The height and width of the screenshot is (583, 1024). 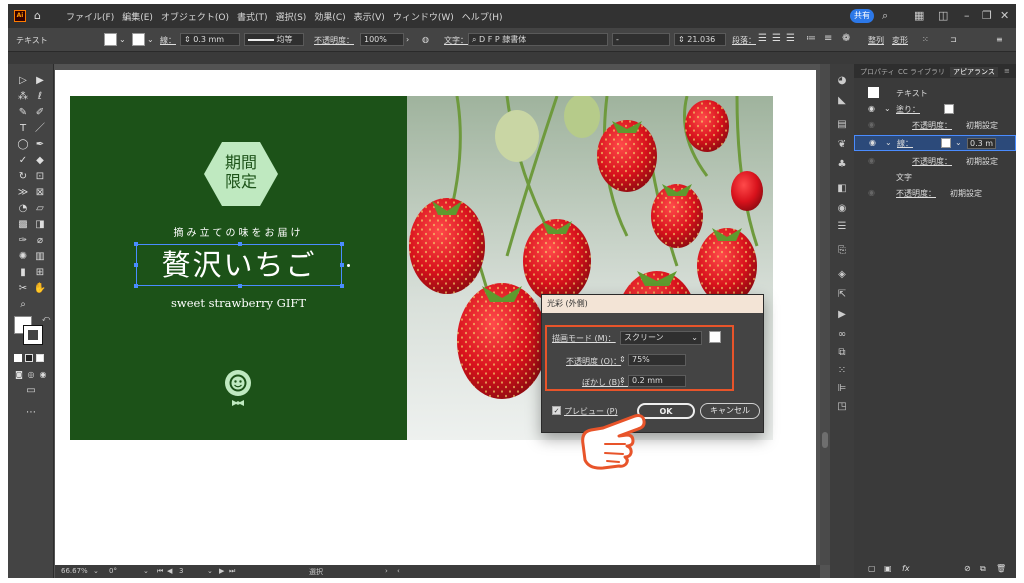 What do you see at coordinates (40, 225) in the screenshot?
I see `gradient-tool-icon: ◨` at bounding box center [40, 225].